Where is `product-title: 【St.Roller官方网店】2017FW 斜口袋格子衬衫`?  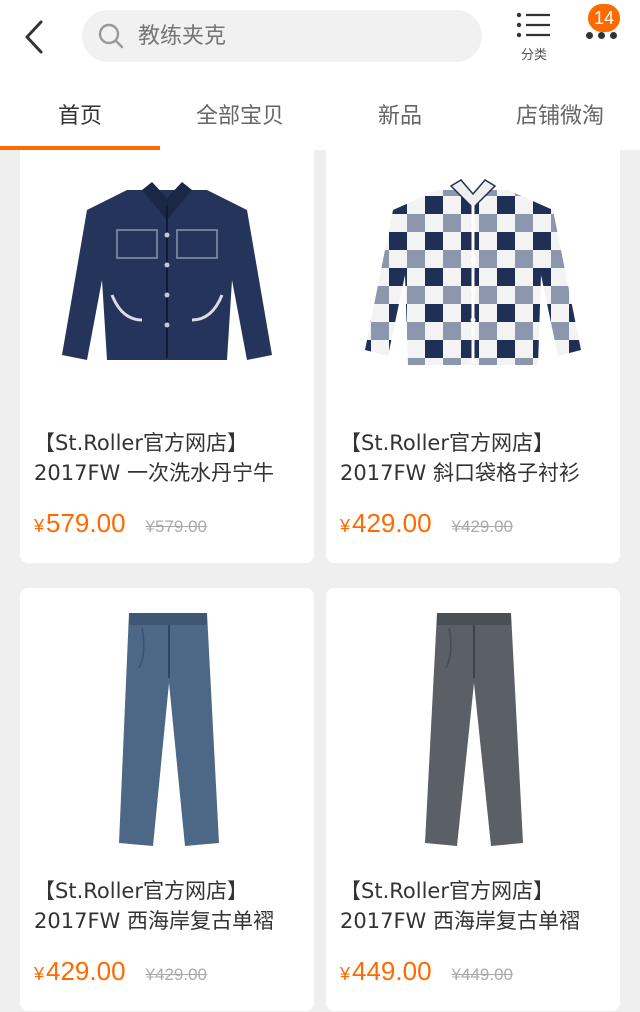
product-title: 【St.Roller官方网店】2017FW 斜口袋格子衬衫 is located at coordinates (460, 458).